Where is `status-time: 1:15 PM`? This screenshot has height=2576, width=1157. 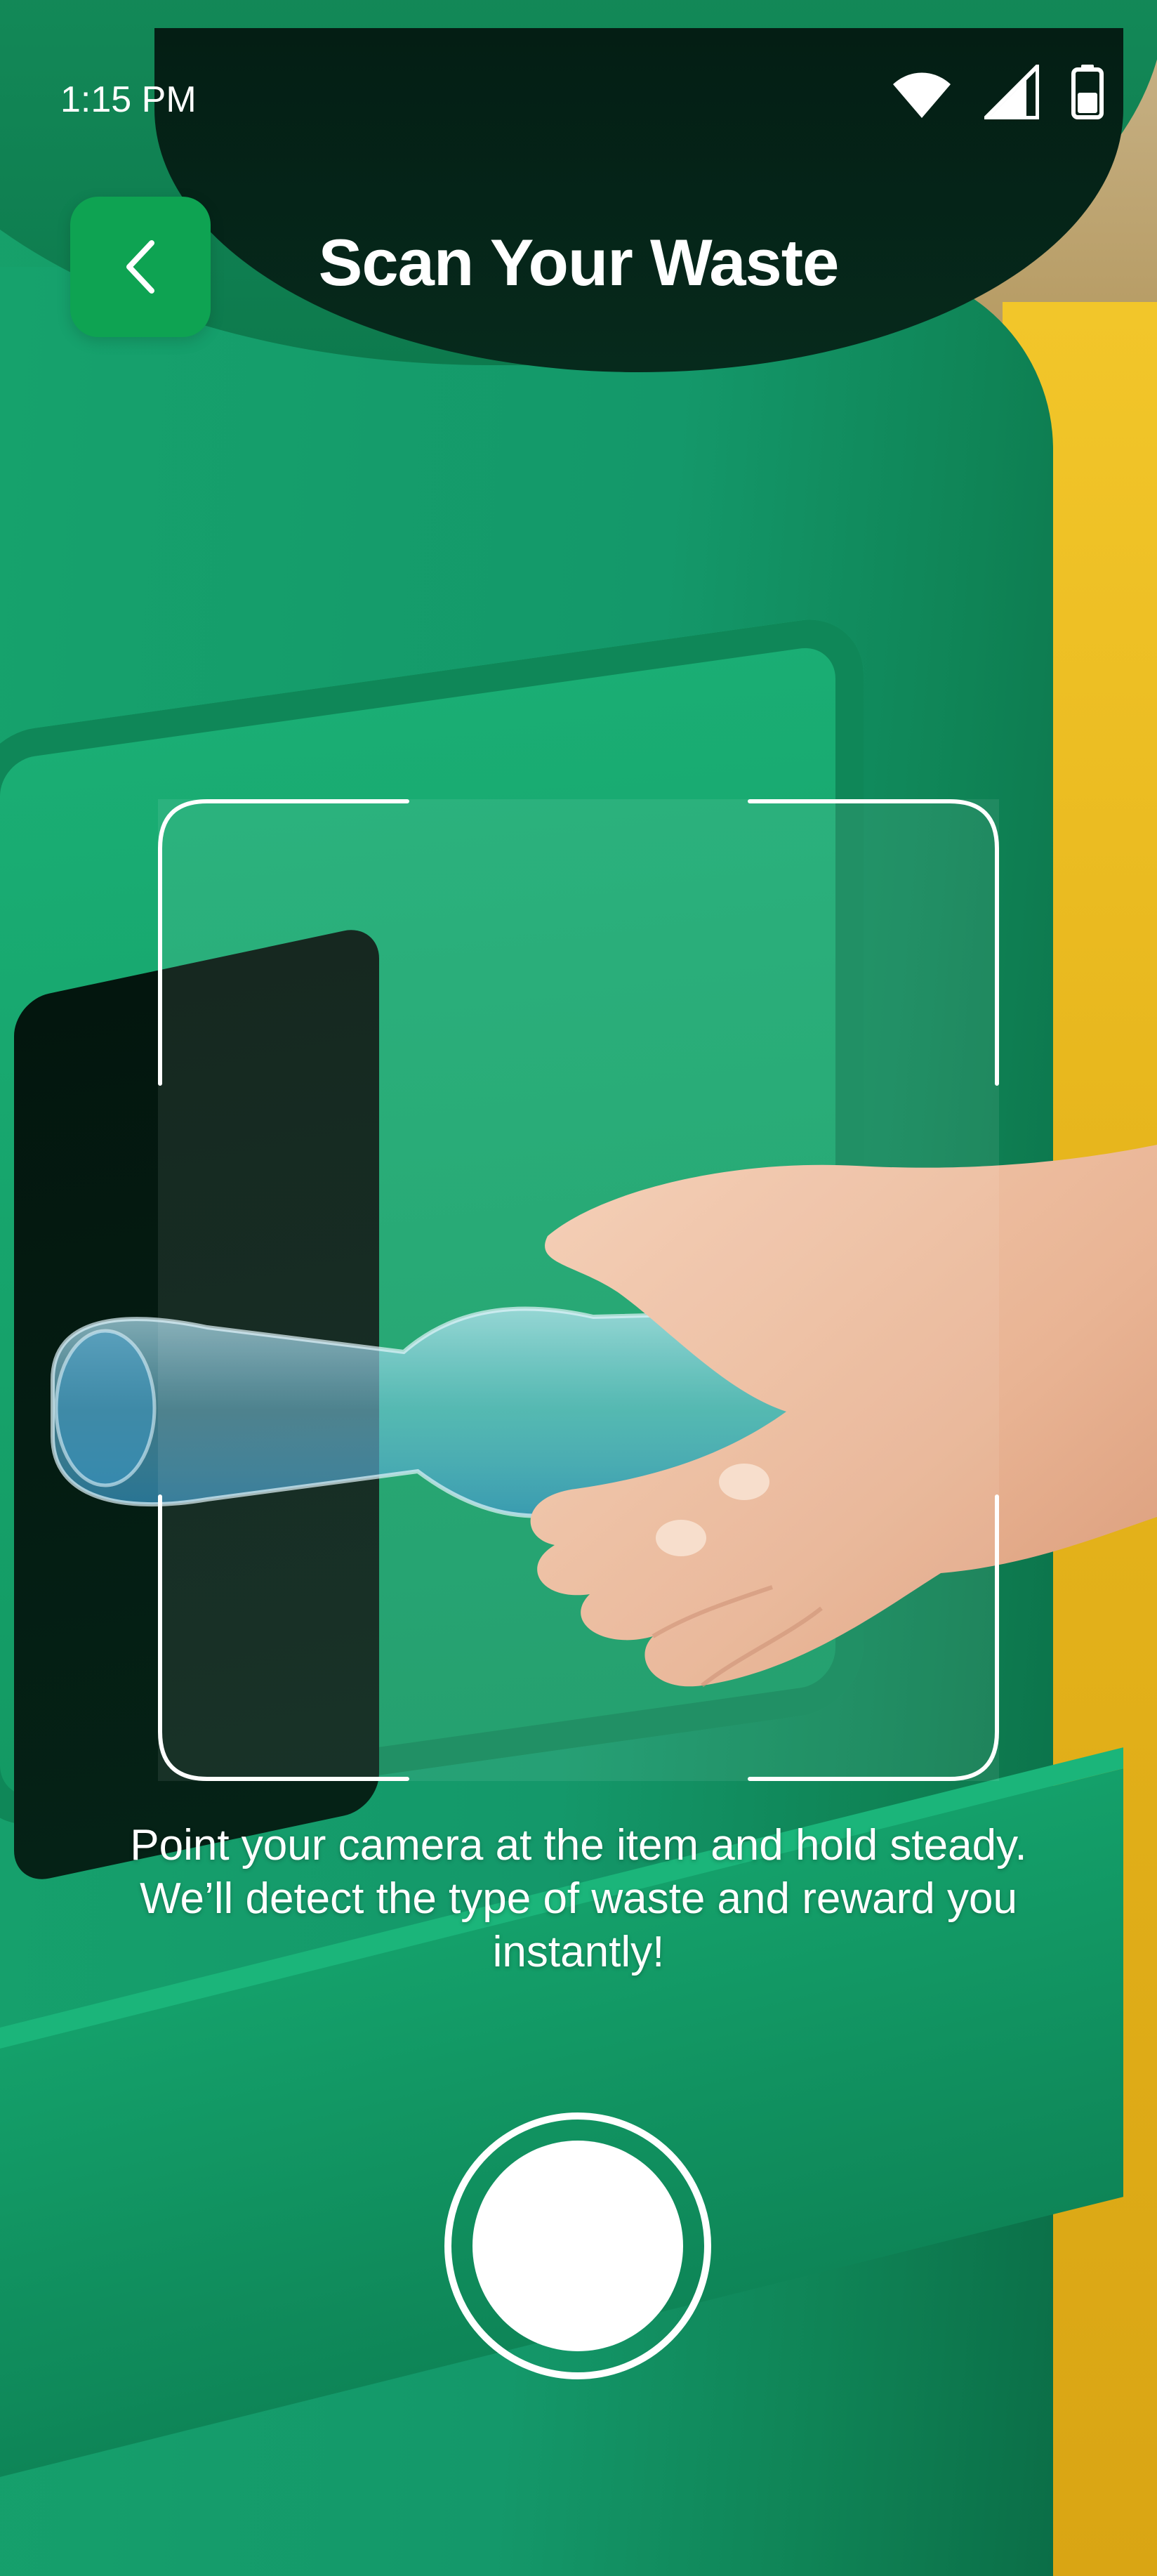
status-time: 1:15 PM is located at coordinates (128, 99).